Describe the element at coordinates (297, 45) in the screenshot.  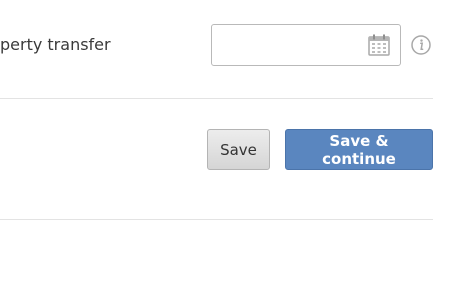
I see `date-input` at that location.